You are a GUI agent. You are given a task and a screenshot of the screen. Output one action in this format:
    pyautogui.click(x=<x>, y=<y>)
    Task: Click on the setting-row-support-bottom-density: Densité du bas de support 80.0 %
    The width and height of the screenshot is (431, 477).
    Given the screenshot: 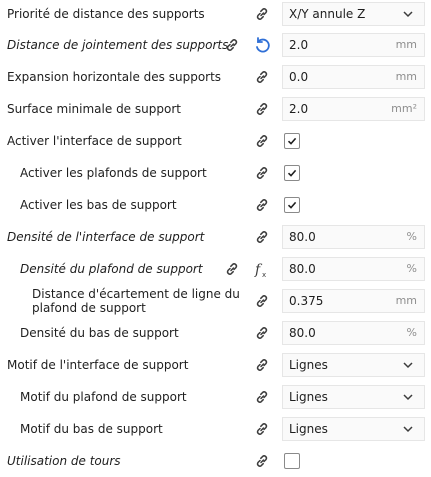 What is the action you would take?
    pyautogui.click(x=215, y=333)
    